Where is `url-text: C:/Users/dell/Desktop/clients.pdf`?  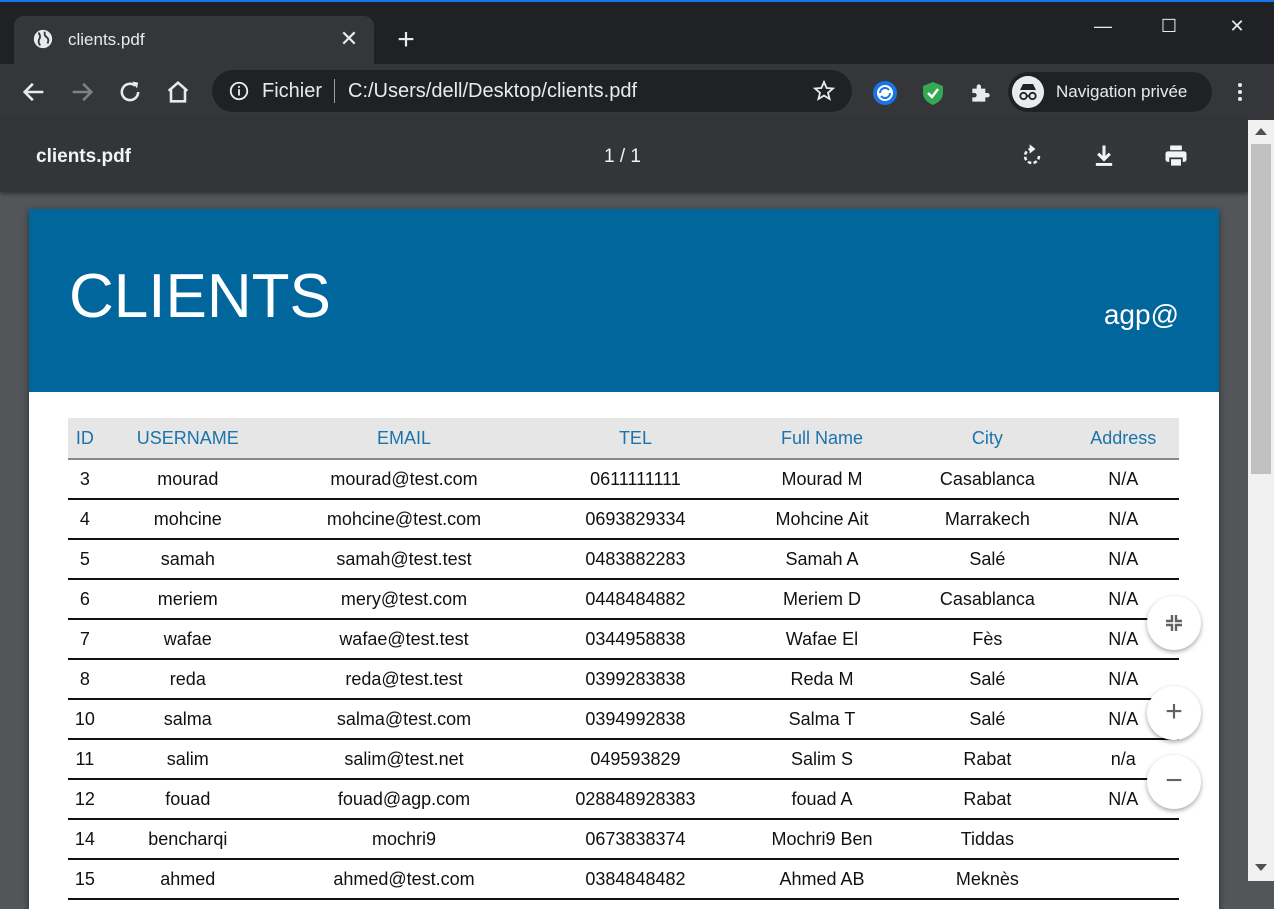
url-text: C:/Users/dell/Desktop/clients.pdf is located at coordinates (492, 91).